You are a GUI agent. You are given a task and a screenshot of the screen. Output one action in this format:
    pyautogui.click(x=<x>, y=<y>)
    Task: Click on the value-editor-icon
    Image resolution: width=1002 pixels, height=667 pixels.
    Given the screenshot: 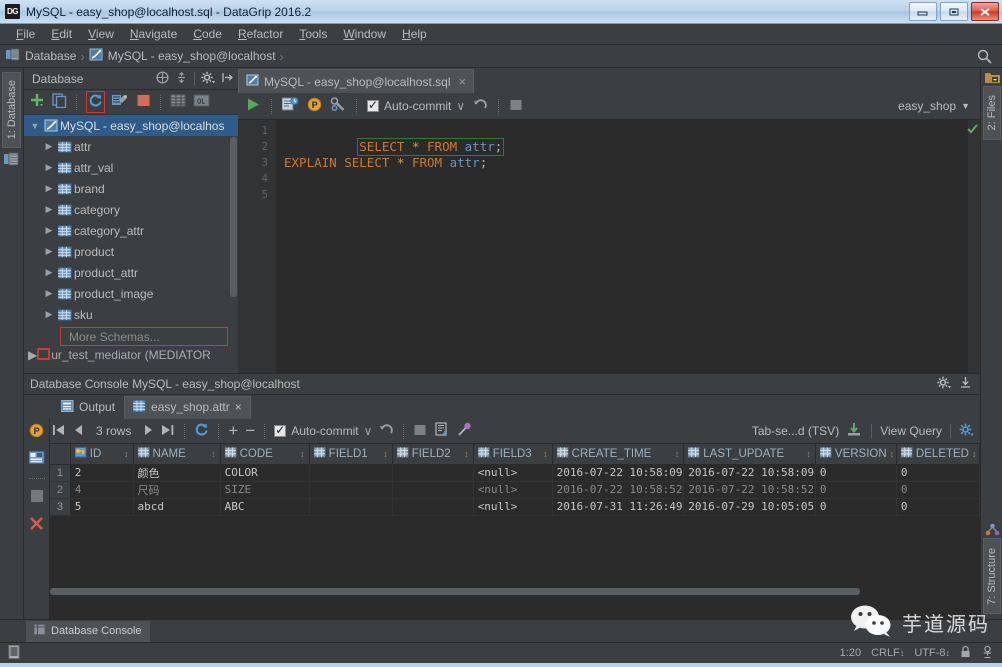 What is the action you would take?
    pyautogui.click(x=36, y=459)
    